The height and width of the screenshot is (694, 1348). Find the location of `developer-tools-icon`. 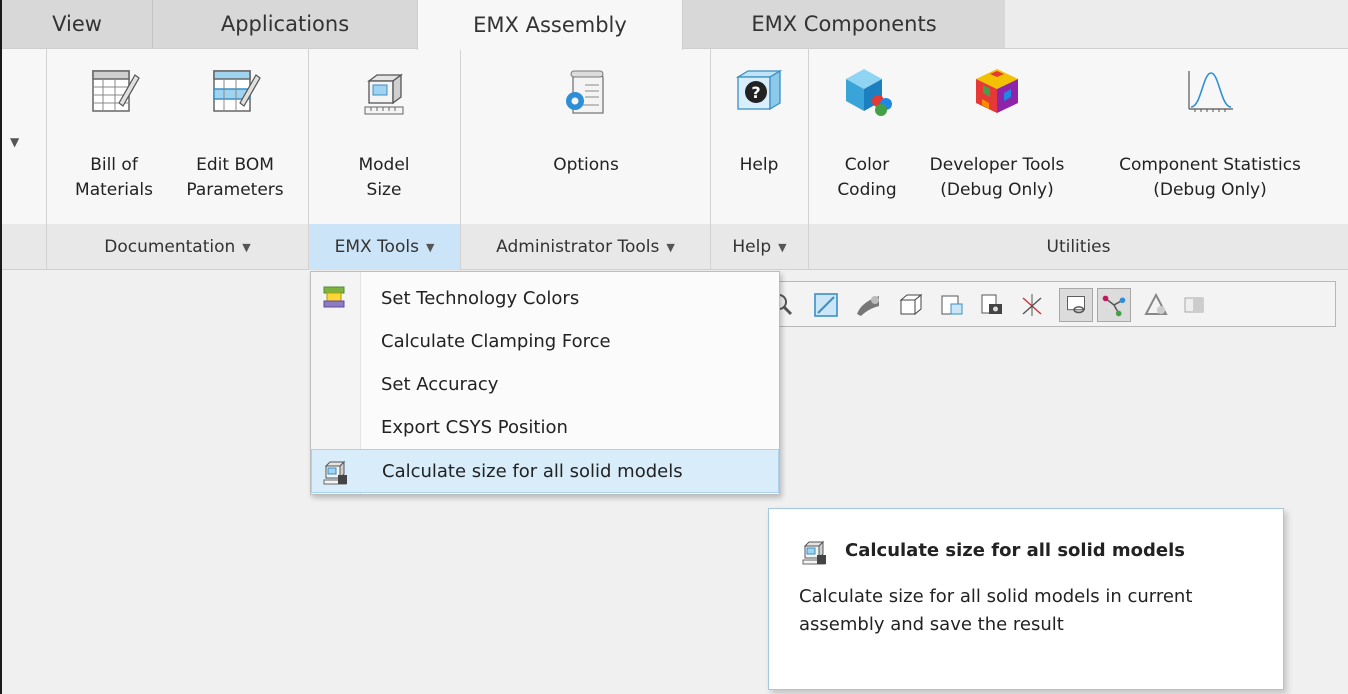

developer-tools-icon is located at coordinates (997, 91).